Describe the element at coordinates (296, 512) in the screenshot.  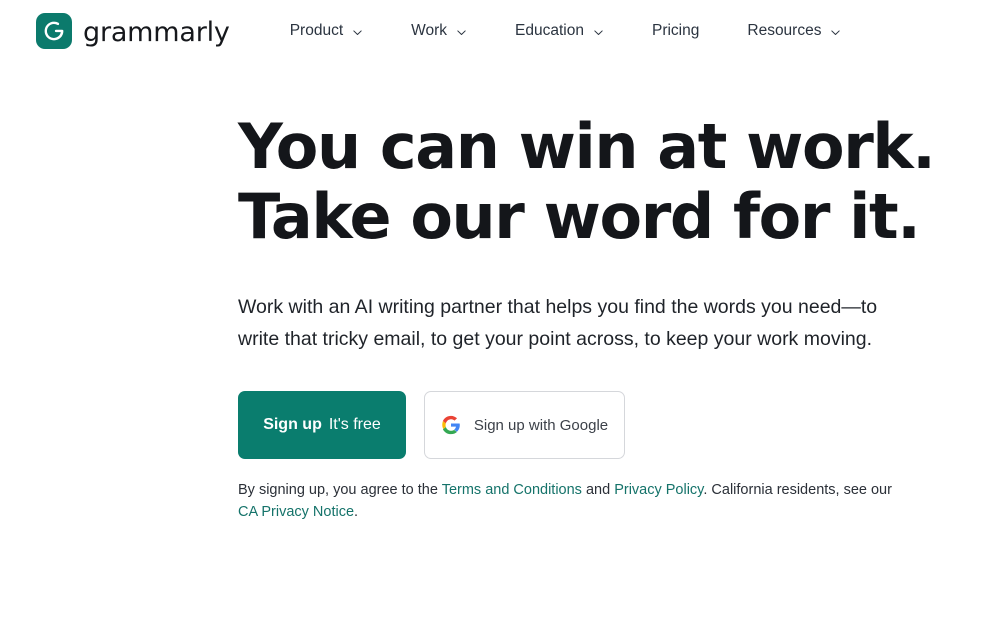
I see `ca-privacy-notice-link: CA Privacy Notice` at that location.